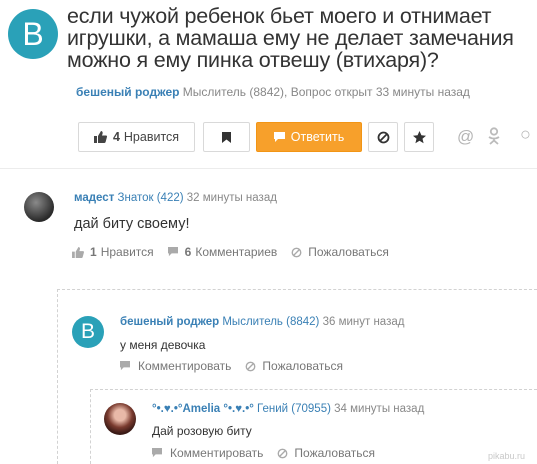 This screenshot has width=537, height=464. I want to click on answer-author-line: мадест Знаток (422) 32 минуты назад, so click(175, 198).